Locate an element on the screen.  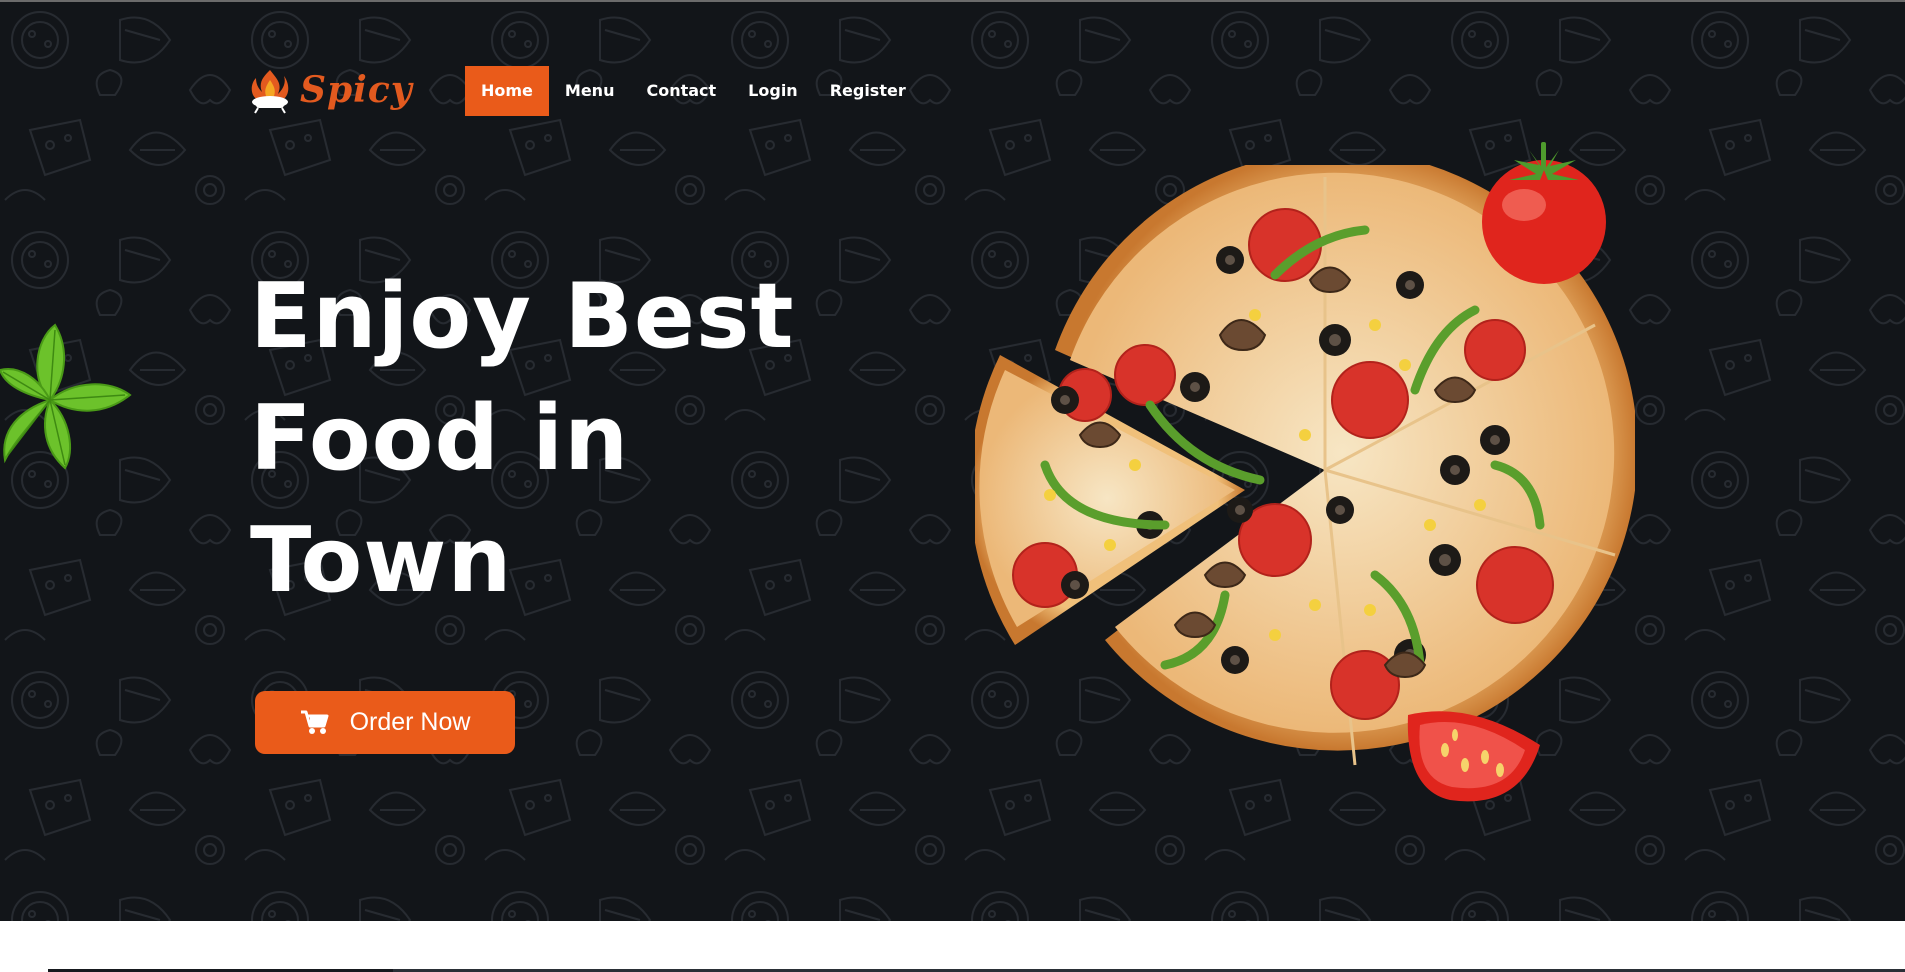
hero-headline: Enjoy Best Food in Town is located at coordinates (560, 439).